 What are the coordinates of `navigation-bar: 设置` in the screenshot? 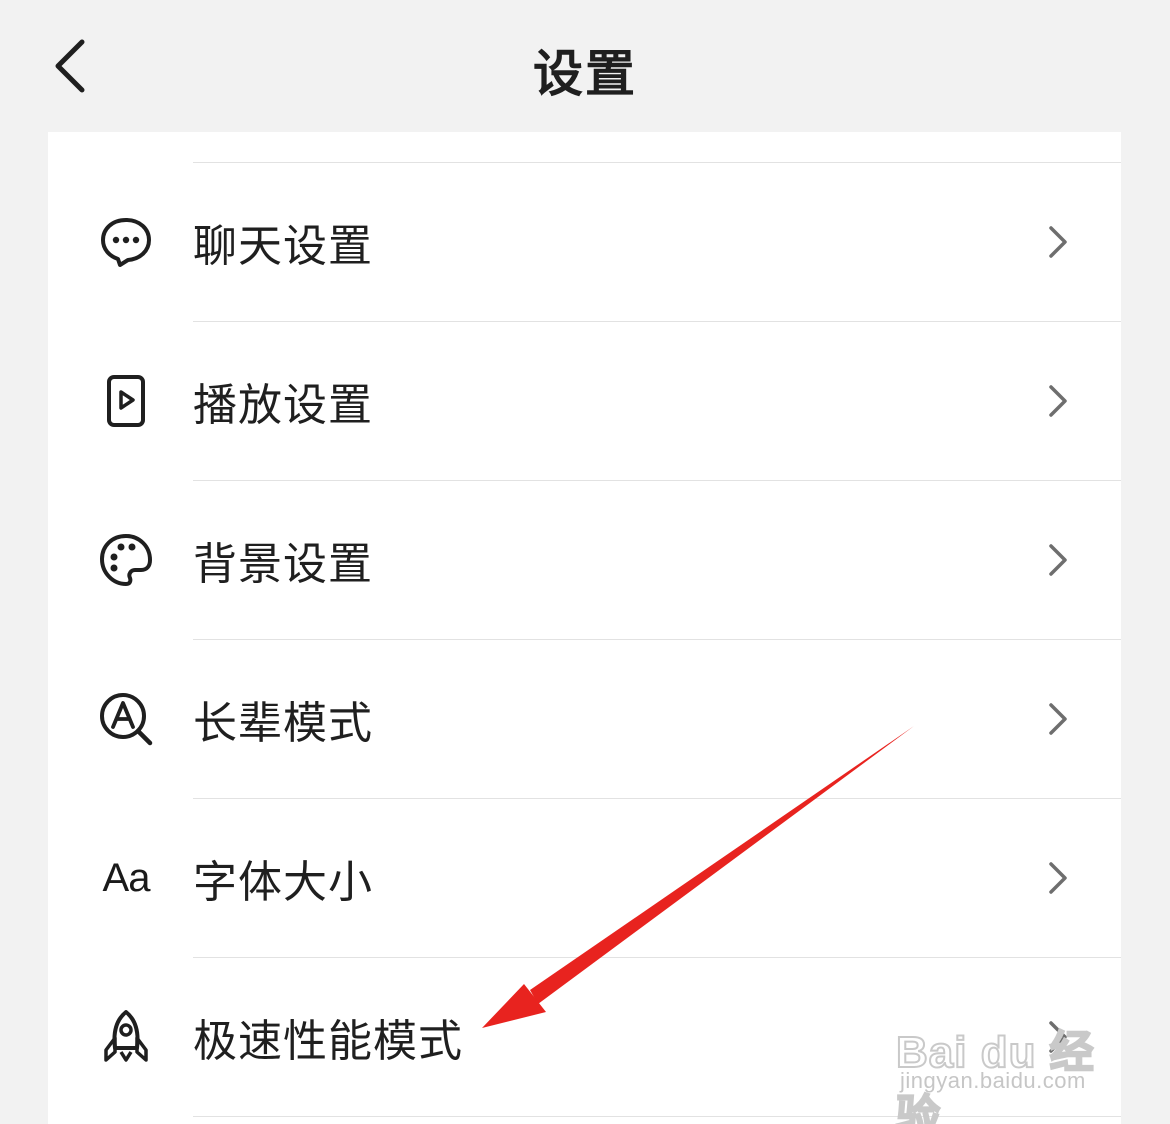 It's located at (585, 66).